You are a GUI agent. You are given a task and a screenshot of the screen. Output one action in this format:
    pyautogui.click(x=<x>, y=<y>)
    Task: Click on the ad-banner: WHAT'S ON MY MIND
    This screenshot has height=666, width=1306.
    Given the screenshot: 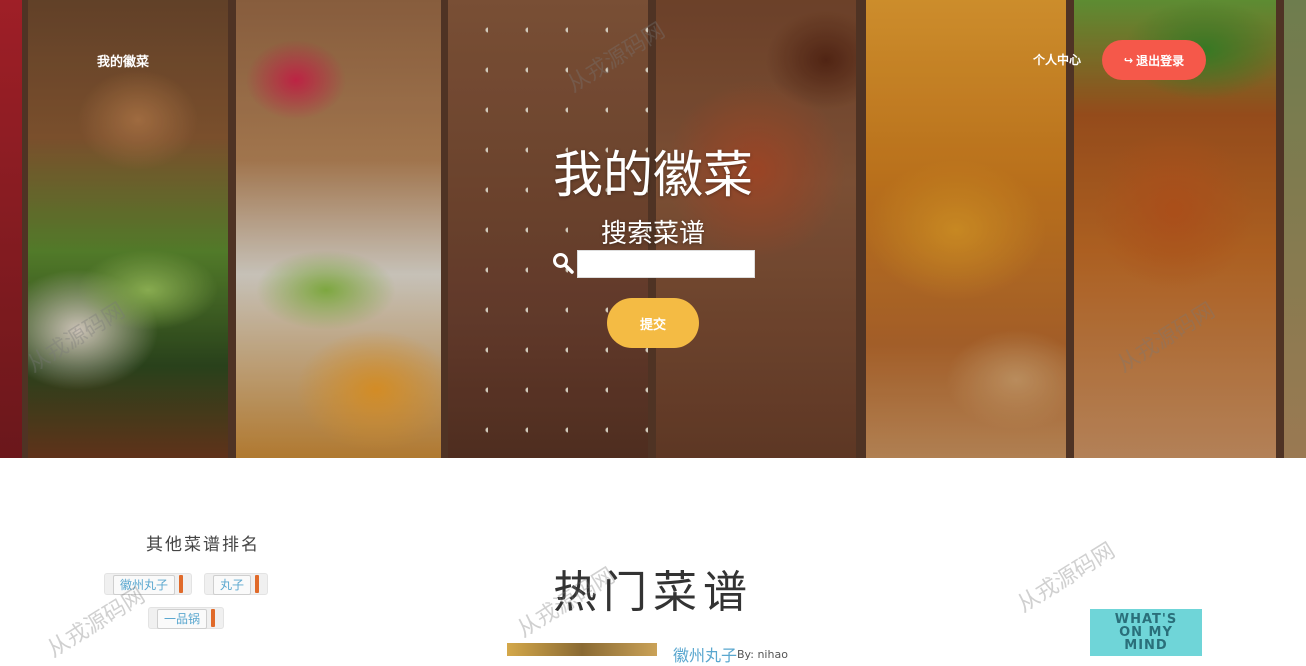 What is the action you would take?
    pyautogui.click(x=1146, y=632)
    